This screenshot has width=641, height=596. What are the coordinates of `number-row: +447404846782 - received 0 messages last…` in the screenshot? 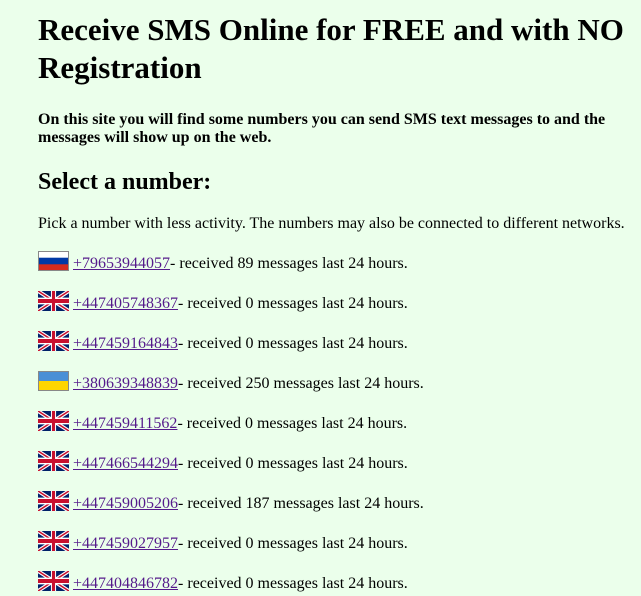 It's located at (339, 582).